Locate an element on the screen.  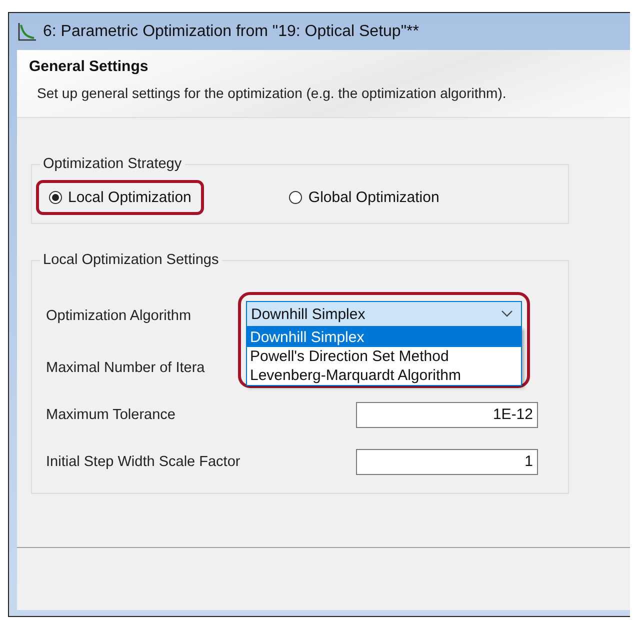
group-legend: Local Optimization Settings is located at coordinates (131, 260).